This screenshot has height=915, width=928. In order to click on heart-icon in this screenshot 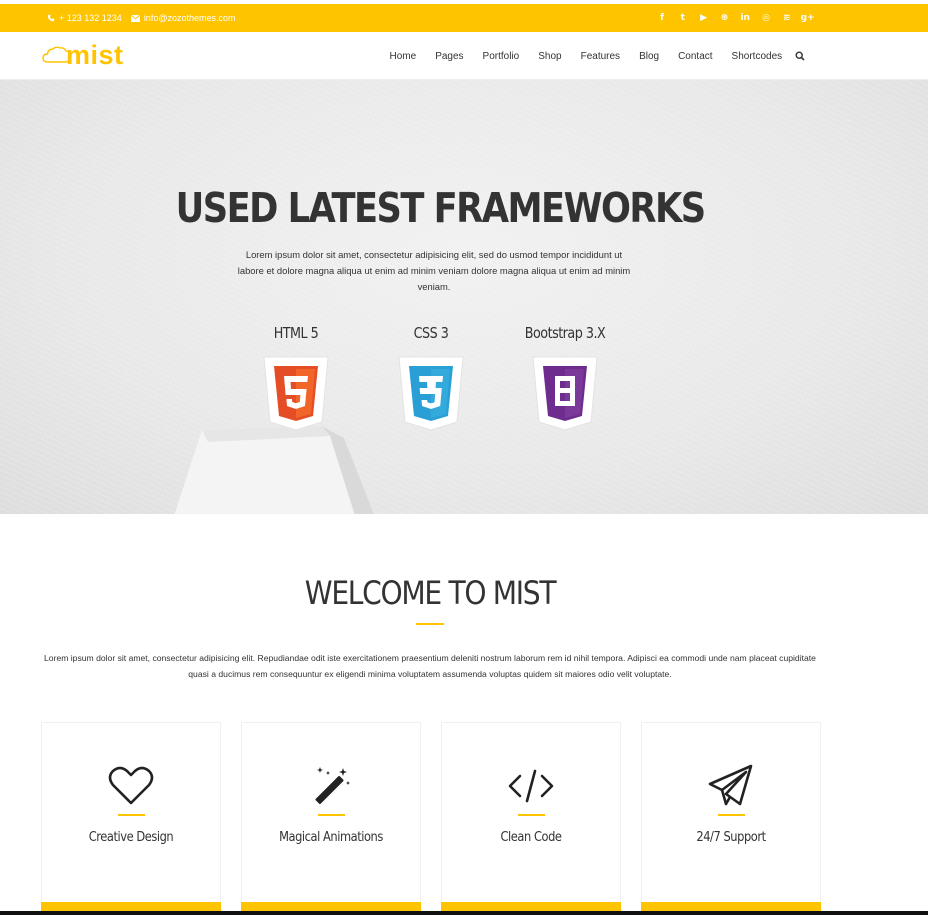, I will do `click(131, 785)`.